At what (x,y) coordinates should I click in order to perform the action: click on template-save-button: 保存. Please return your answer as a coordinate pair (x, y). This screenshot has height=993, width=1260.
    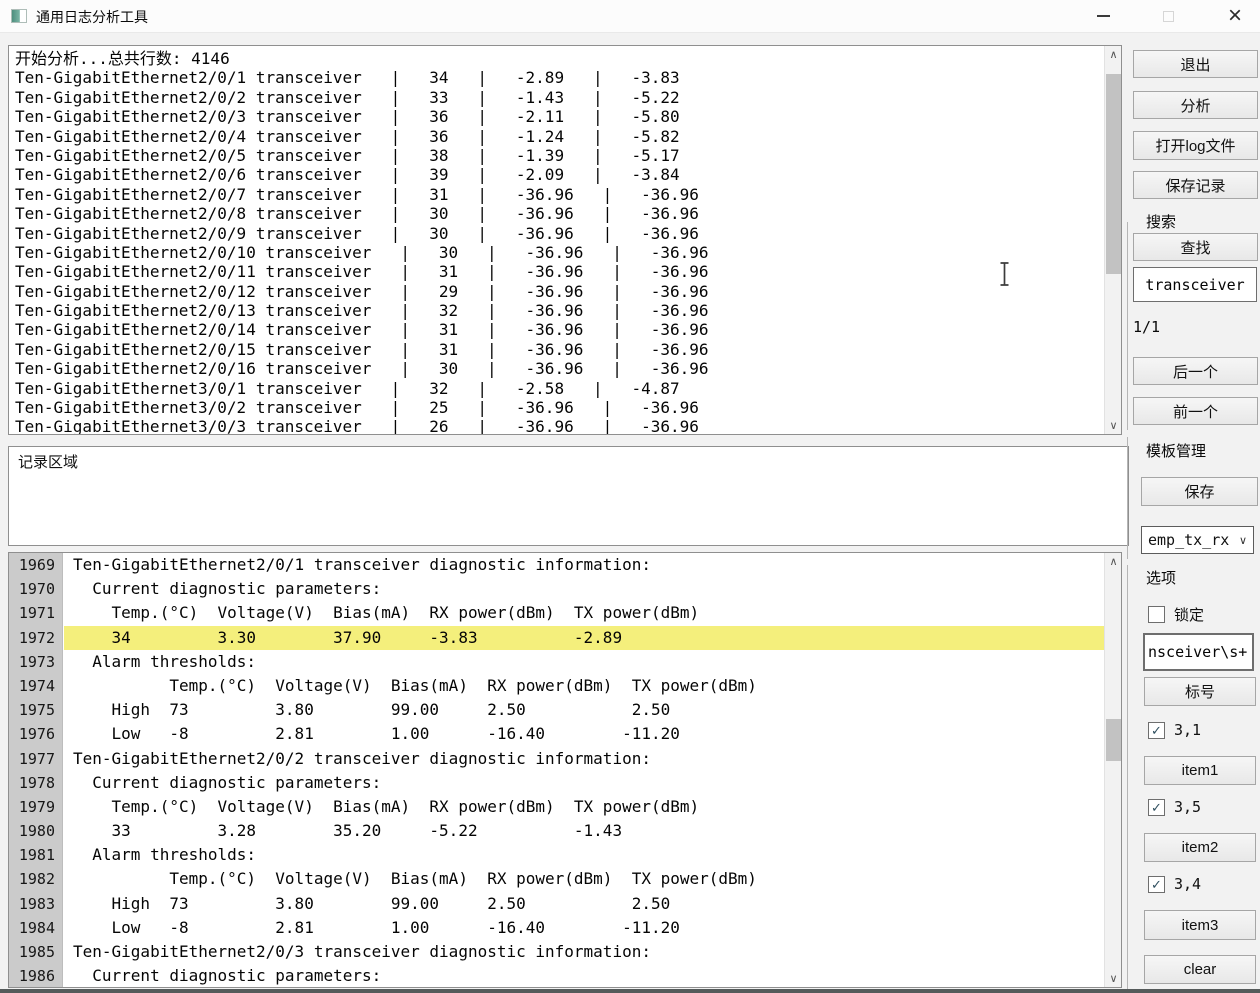
    Looking at the image, I should click on (1199, 491).